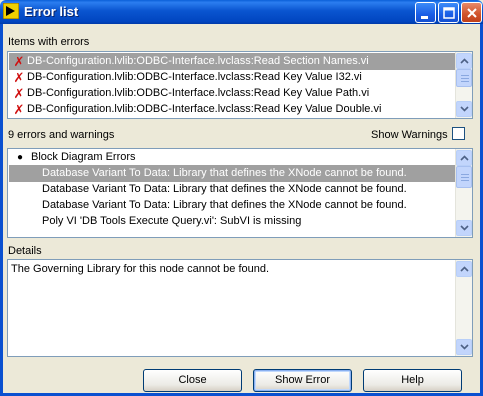  What do you see at coordinates (241, 12) in the screenshot?
I see `title-bar: Error list` at bounding box center [241, 12].